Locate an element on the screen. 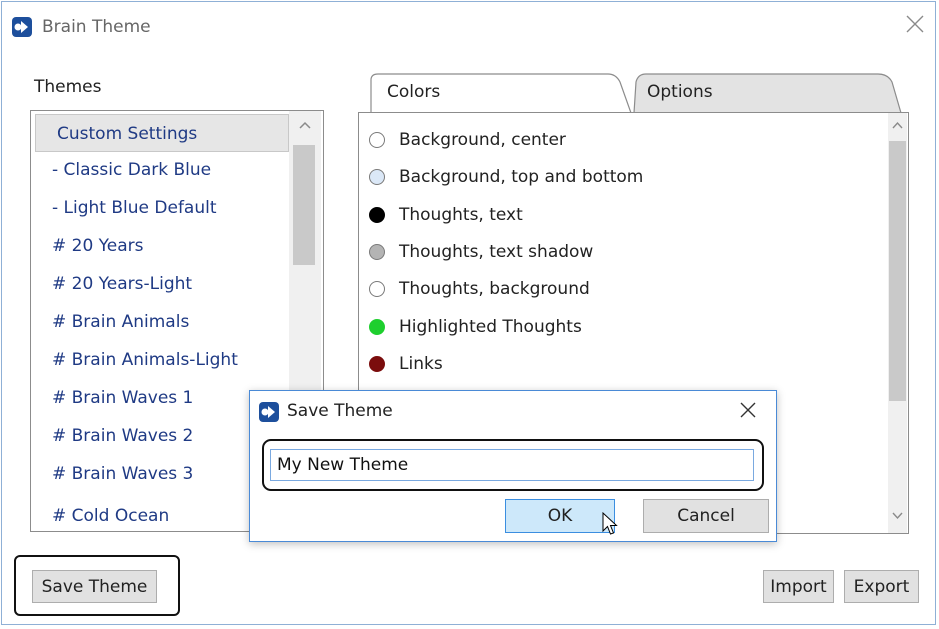 This screenshot has width=939, height=629. save-theme-button: Save Theme is located at coordinates (94, 586).